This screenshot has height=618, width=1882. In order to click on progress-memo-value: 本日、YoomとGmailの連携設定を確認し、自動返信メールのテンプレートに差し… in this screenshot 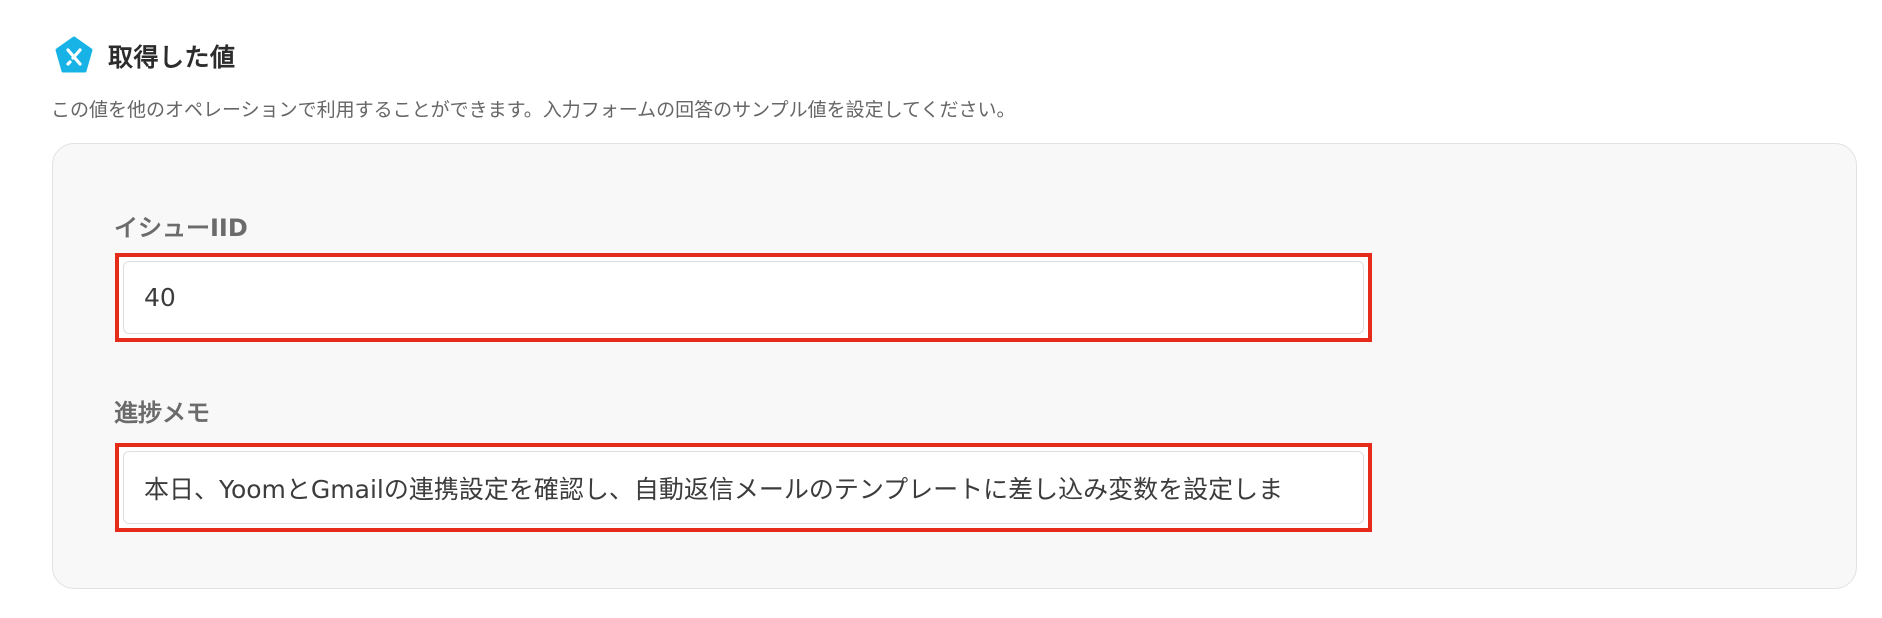, I will do `click(714, 489)`.